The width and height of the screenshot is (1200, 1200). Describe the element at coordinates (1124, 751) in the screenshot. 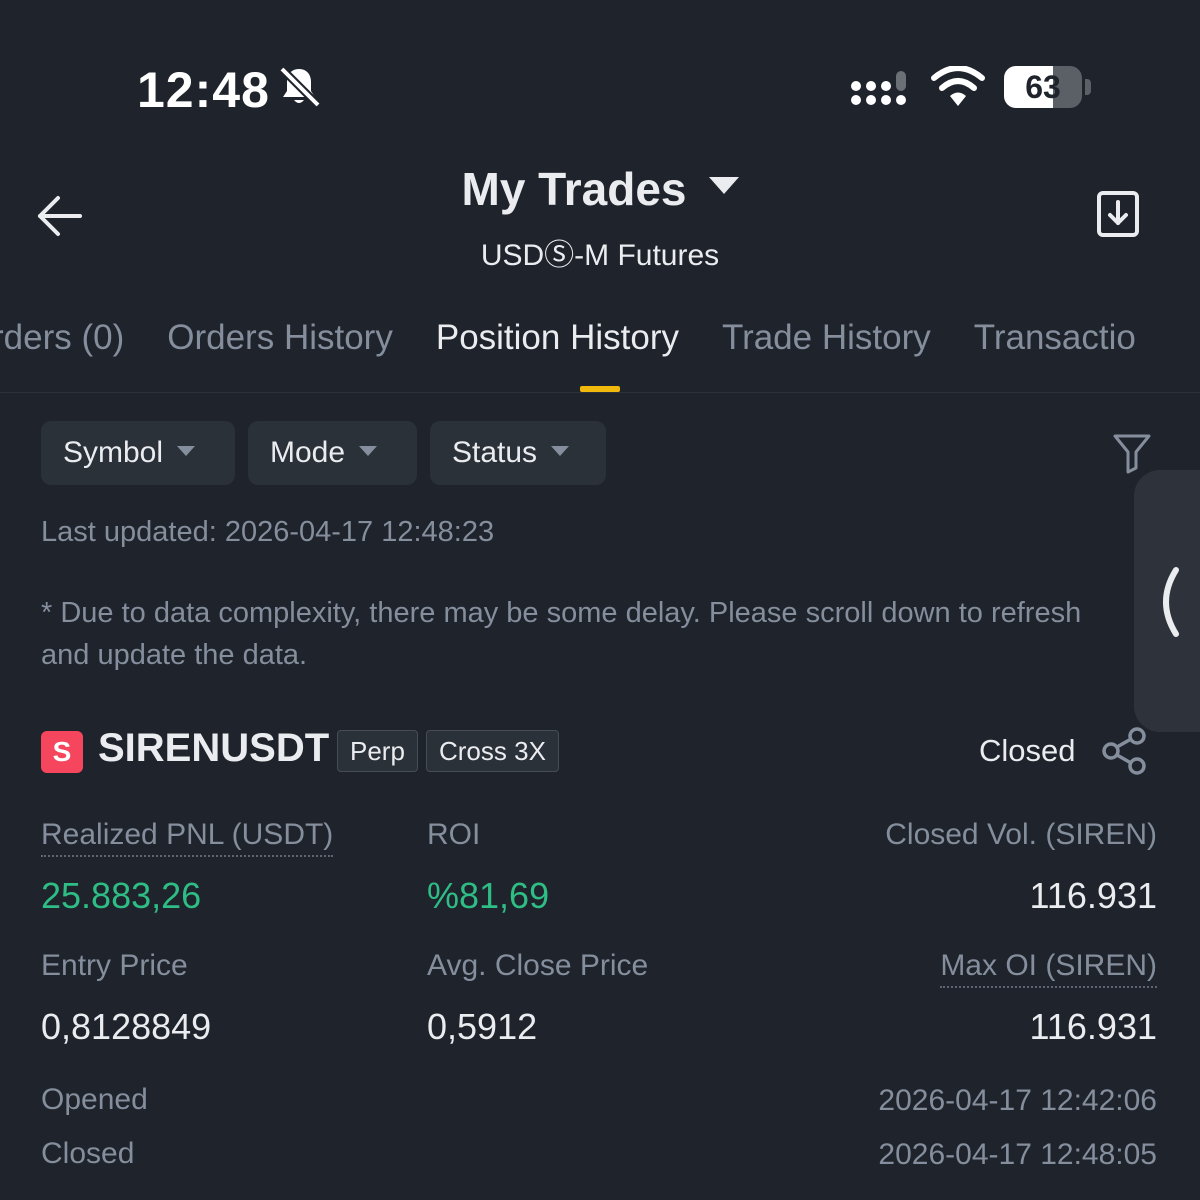

I see `share-icon` at that location.